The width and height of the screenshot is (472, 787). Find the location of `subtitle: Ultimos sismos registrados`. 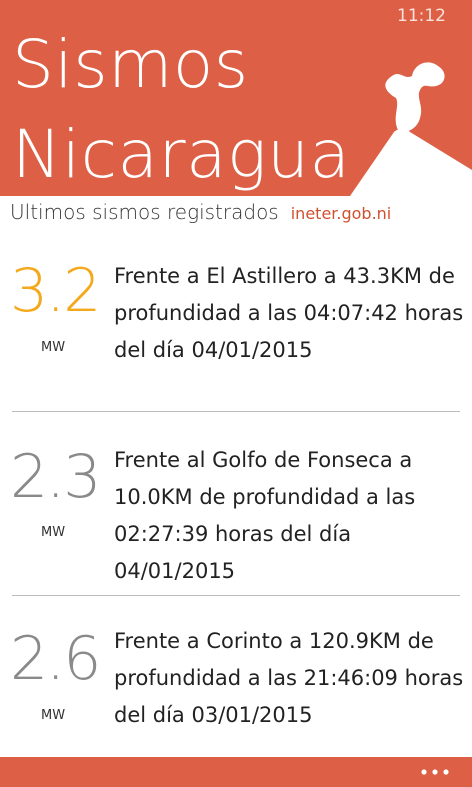

subtitle: Ultimos sismos registrados is located at coordinates (144, 212).